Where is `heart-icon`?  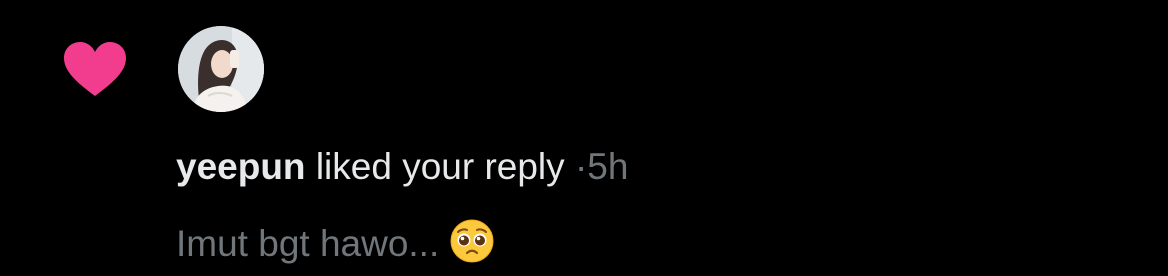
heart-icon is located at coordinates (95, 69).